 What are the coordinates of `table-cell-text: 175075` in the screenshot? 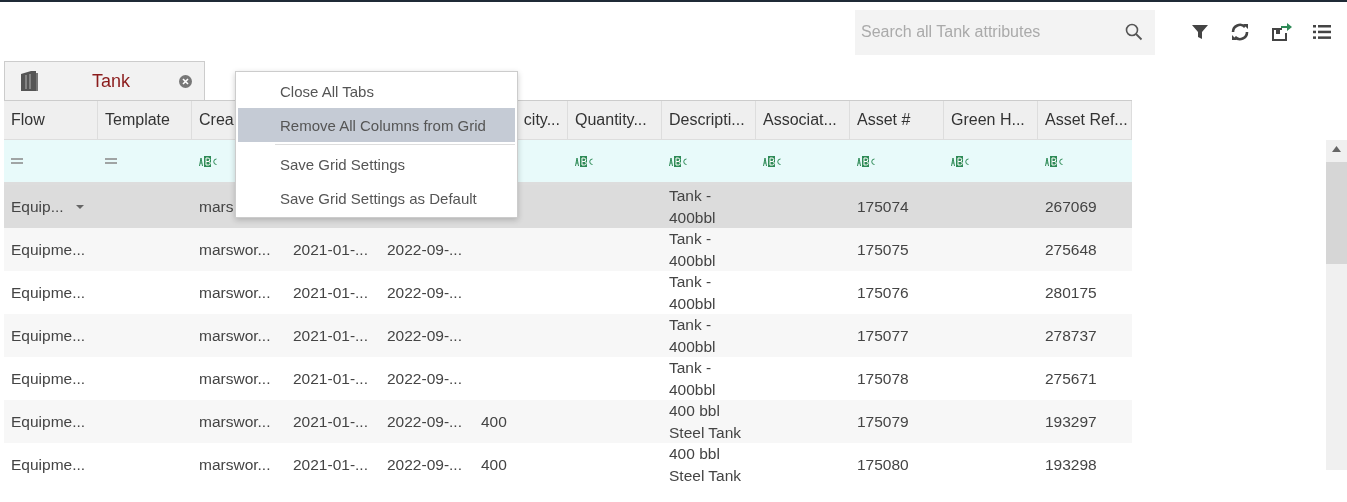 It's located at (883, 249).